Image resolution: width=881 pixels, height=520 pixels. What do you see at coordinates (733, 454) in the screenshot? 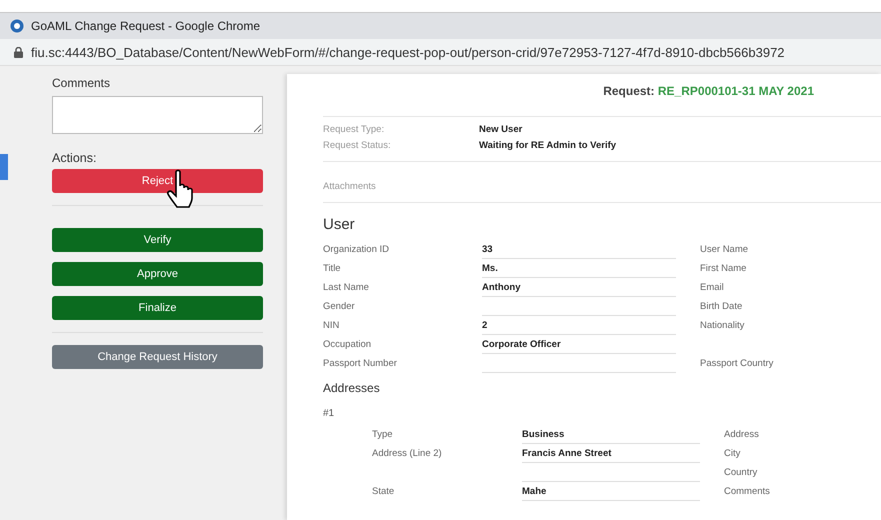
I see `field-label: City` at bounding box center [733, 454].